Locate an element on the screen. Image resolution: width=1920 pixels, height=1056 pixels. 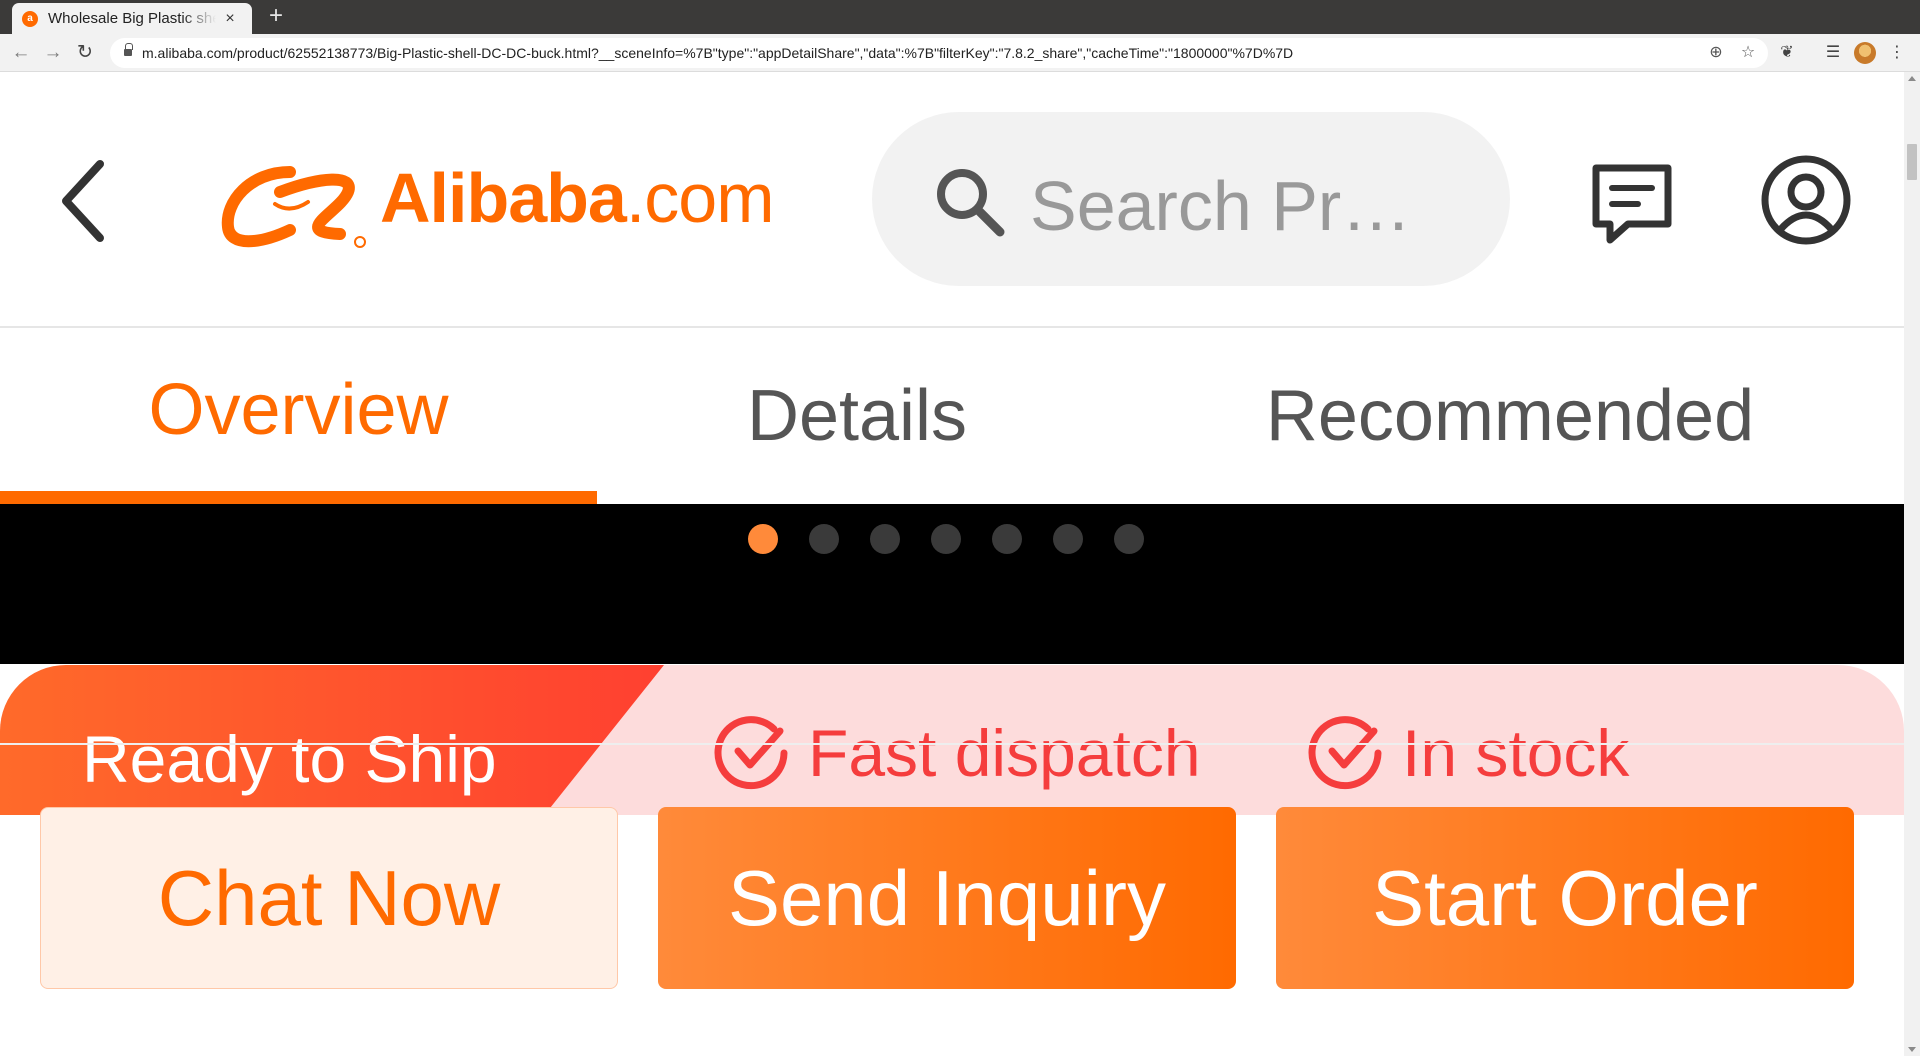
scroll-up-arrow-icon is located at coordinates (1912, 78).